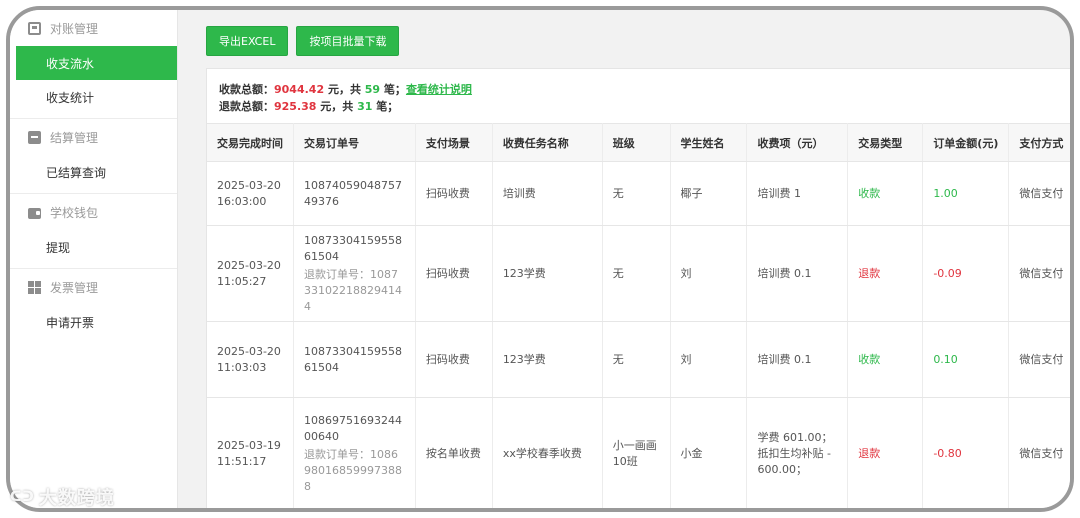 This screenshot has height=518, width=1080. I want to click on cell-amount: 1.00, so click(966, 193).